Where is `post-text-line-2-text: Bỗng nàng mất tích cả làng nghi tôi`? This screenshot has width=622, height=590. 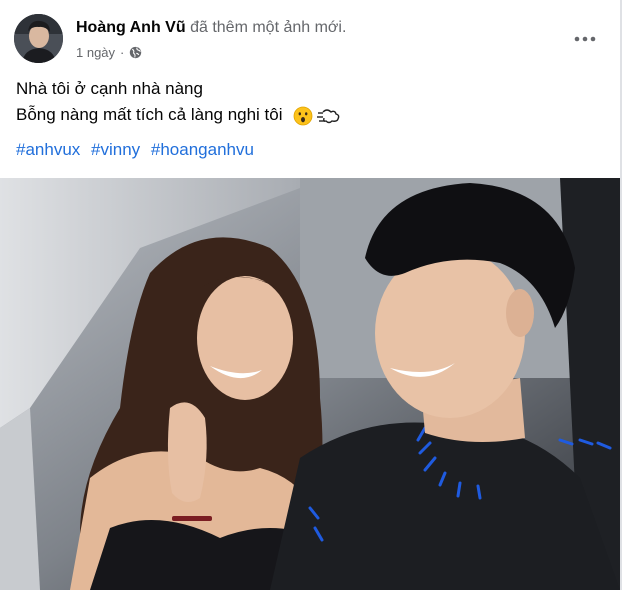
post-text-line-2-text: Bỗng nàng mất tích cả làng nghi tôi is located at coordinates (149, 114).